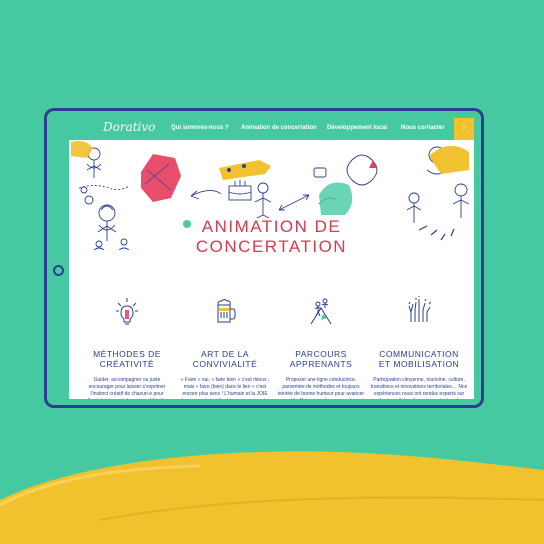  I want to click on nav-item-about: Qui sommes-nous ?, so click(200, 128).